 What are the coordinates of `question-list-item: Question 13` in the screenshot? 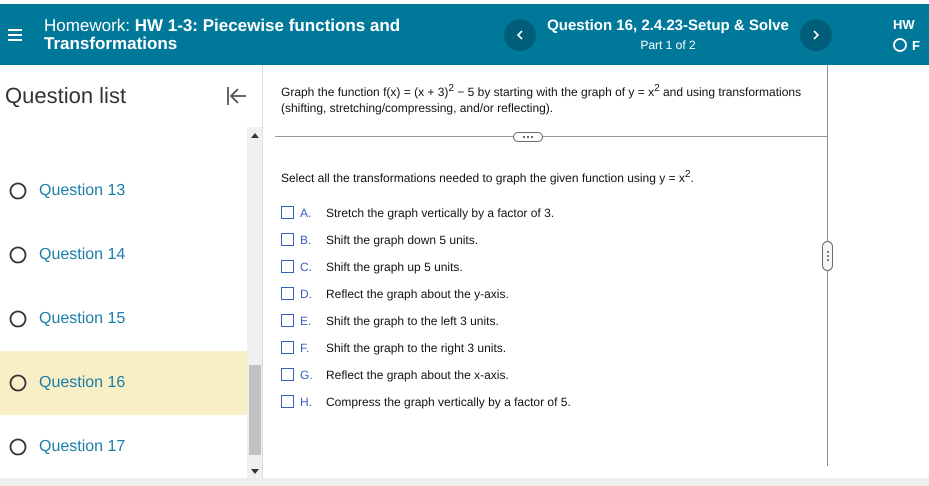 It's located at (123, 191).